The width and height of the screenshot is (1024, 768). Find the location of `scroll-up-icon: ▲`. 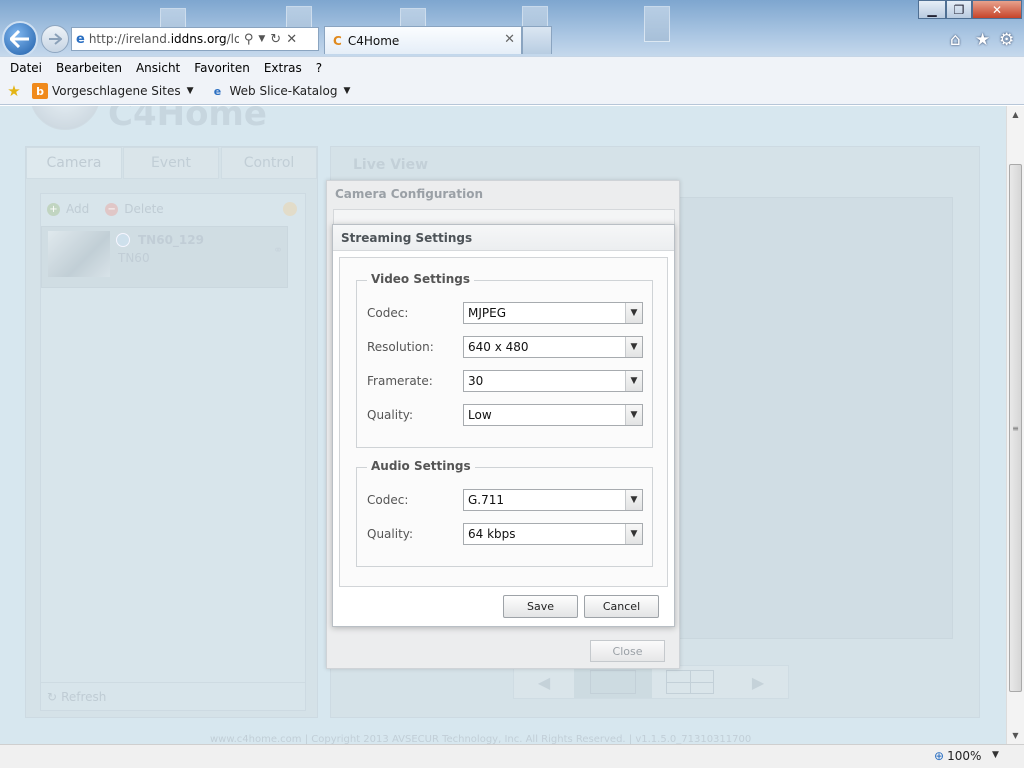

scroll-up-icon: ▲ is located at coordinates (1015, 114).